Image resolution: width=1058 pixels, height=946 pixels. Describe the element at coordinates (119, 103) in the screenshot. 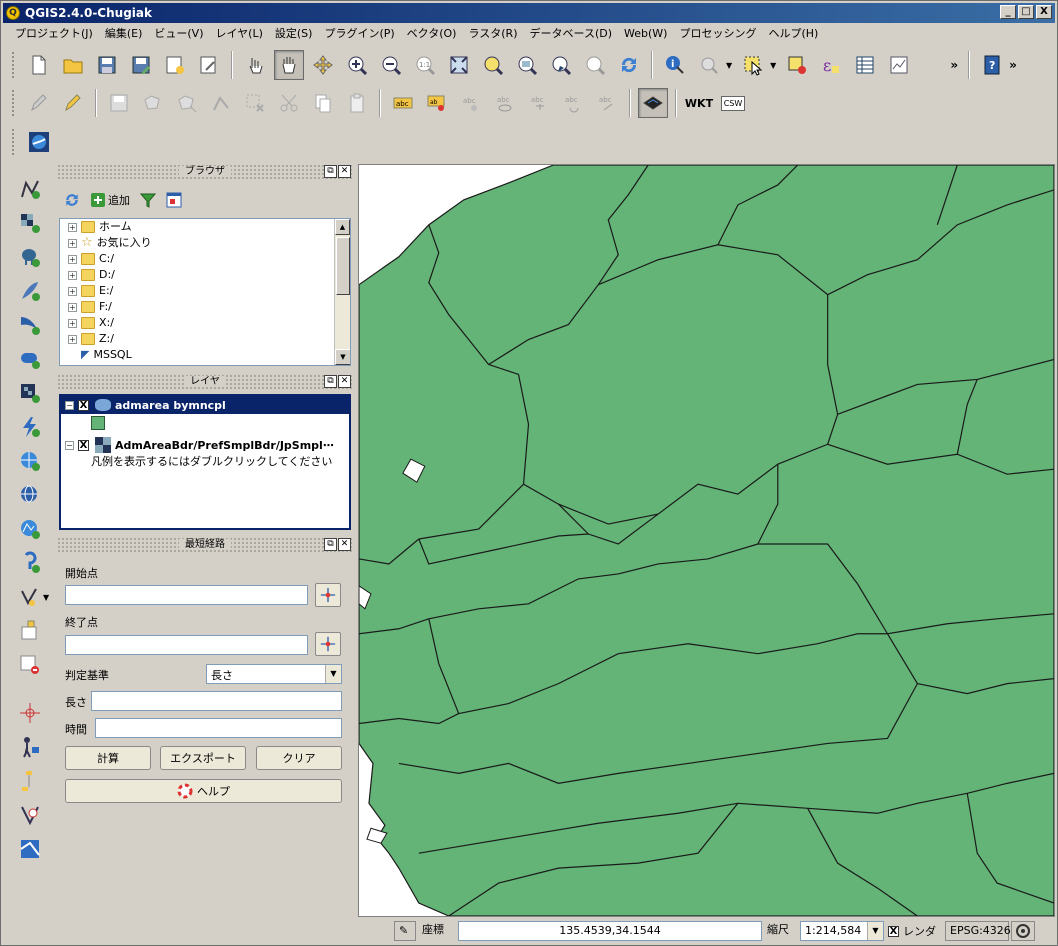

I see `save-layer-edits-button` at that location.